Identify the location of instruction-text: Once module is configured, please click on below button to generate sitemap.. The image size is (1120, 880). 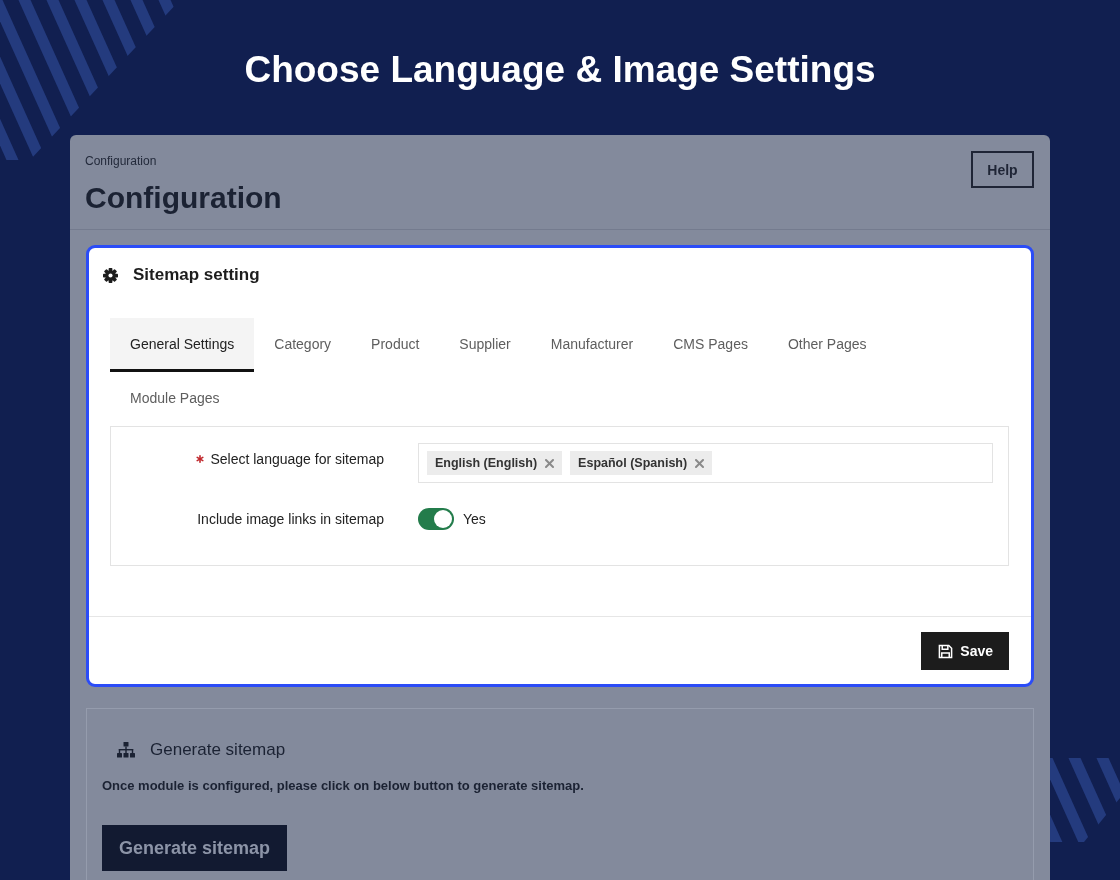
(343, 786).